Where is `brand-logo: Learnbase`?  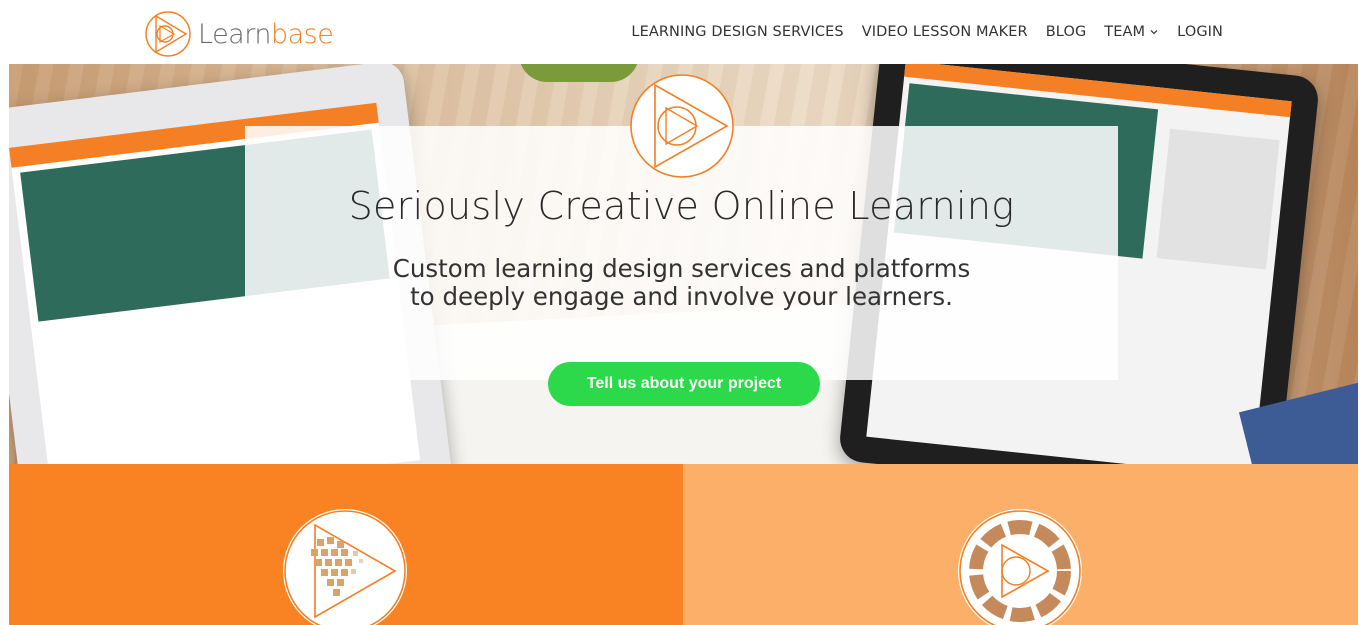
brand-logo: Learnbase is located at coordinates (239, 34).